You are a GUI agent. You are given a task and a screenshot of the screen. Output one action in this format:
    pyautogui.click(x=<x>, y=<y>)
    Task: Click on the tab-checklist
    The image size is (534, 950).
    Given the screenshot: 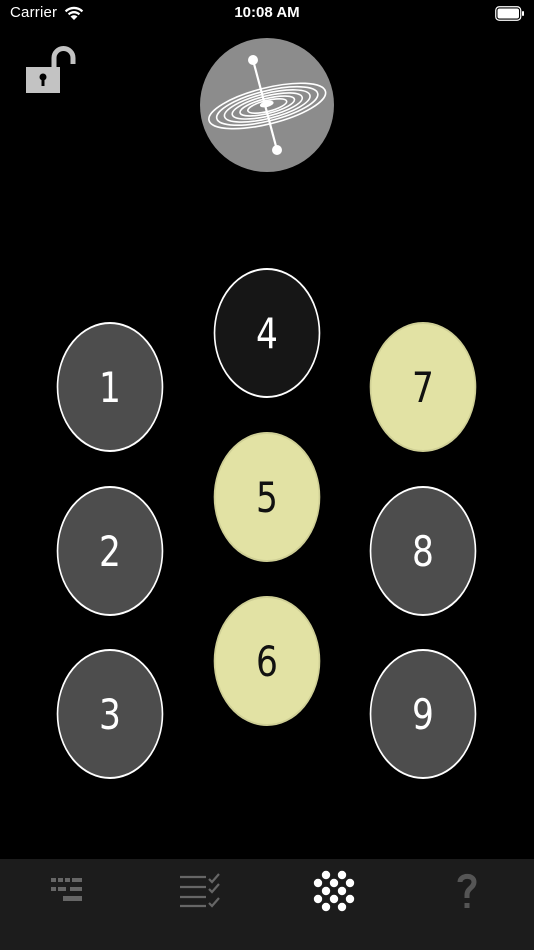 What is the action you would take?
    pyautogui.click(x=200, y=894)
    